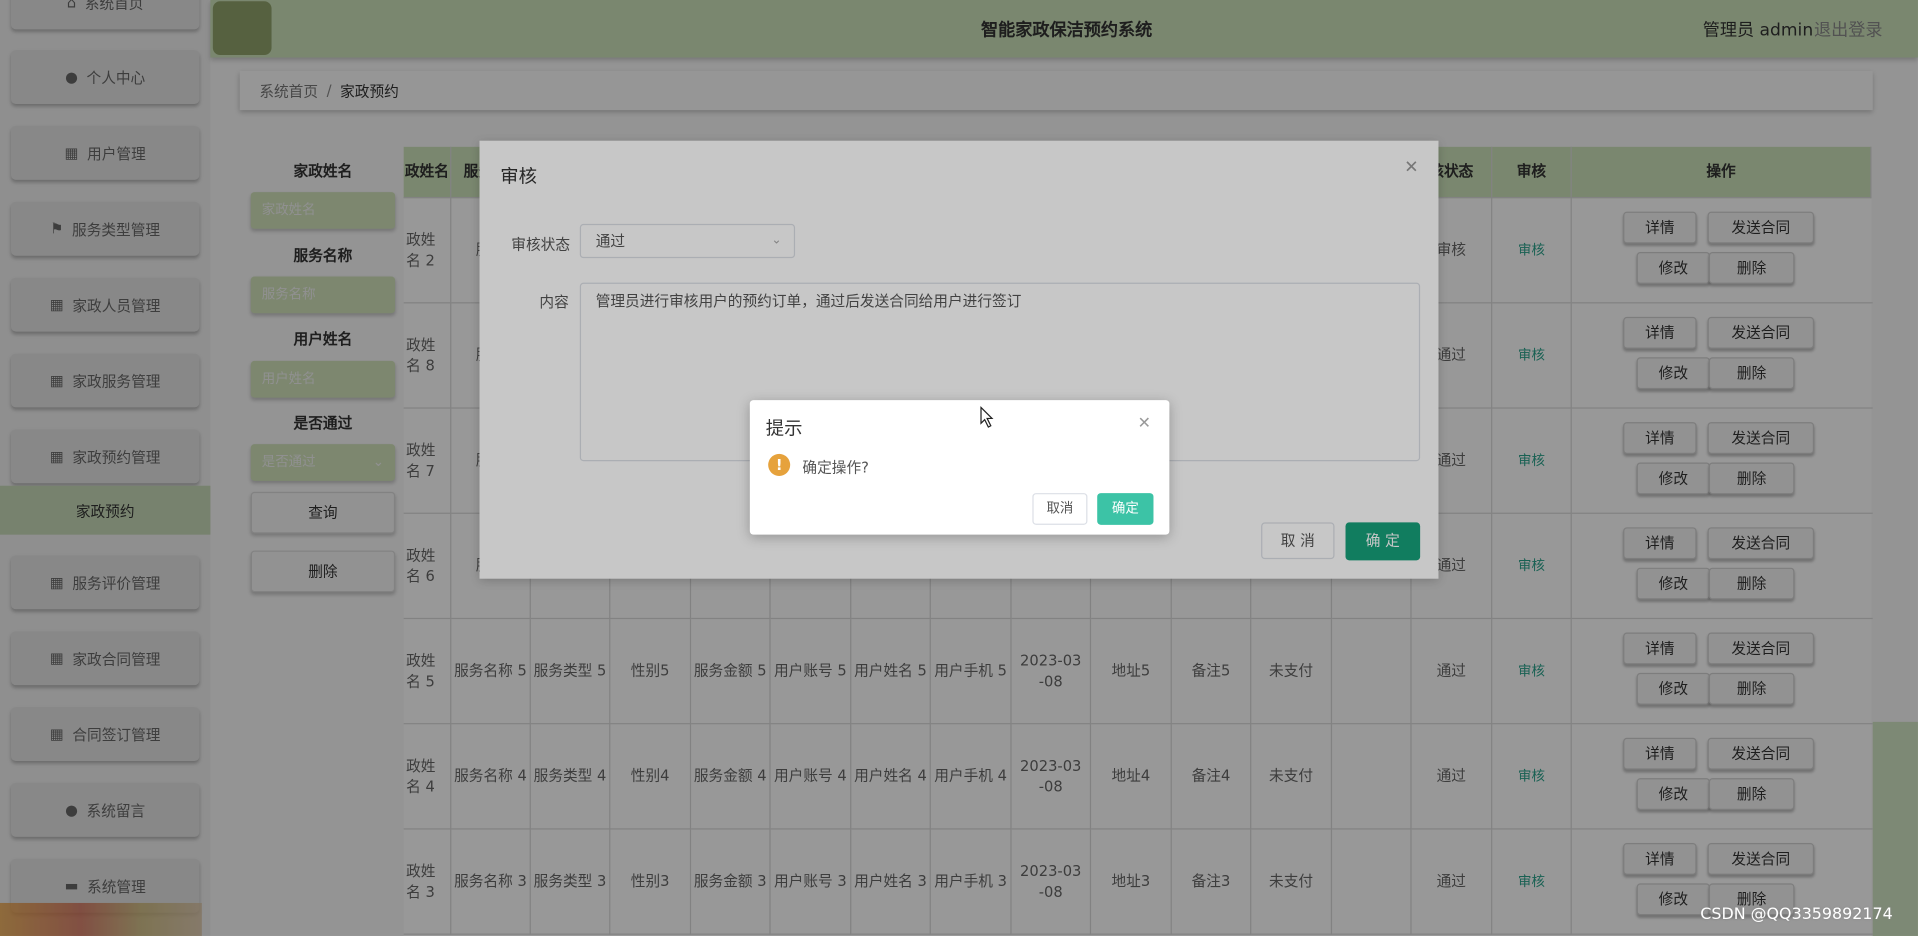 The width and height of the screenshot is (1918, 936). Describe the element at coordinates (1125, 509) in the screenshot. I see `messagebox-confirm-button: 确定` at that location.